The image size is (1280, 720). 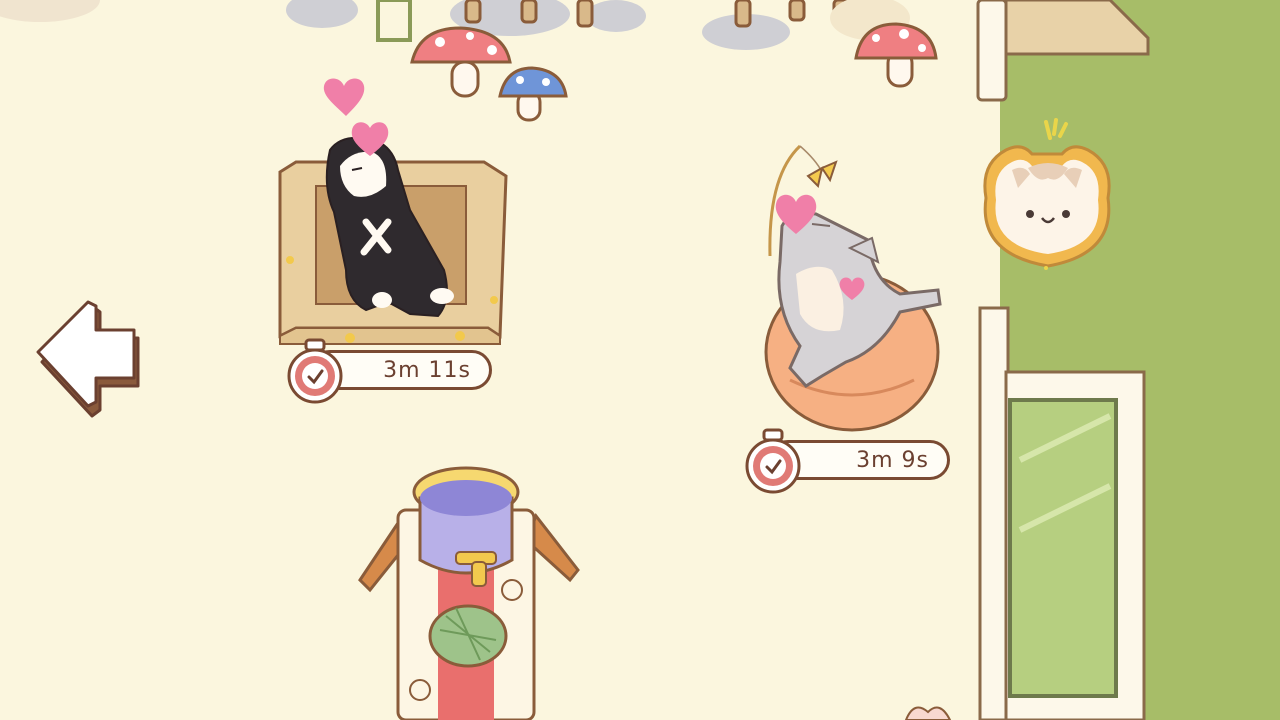 What do you see at coordinates (90, 360) in the screenshot?
I see `arrow-left-icon` at bounding box center [90, 360].